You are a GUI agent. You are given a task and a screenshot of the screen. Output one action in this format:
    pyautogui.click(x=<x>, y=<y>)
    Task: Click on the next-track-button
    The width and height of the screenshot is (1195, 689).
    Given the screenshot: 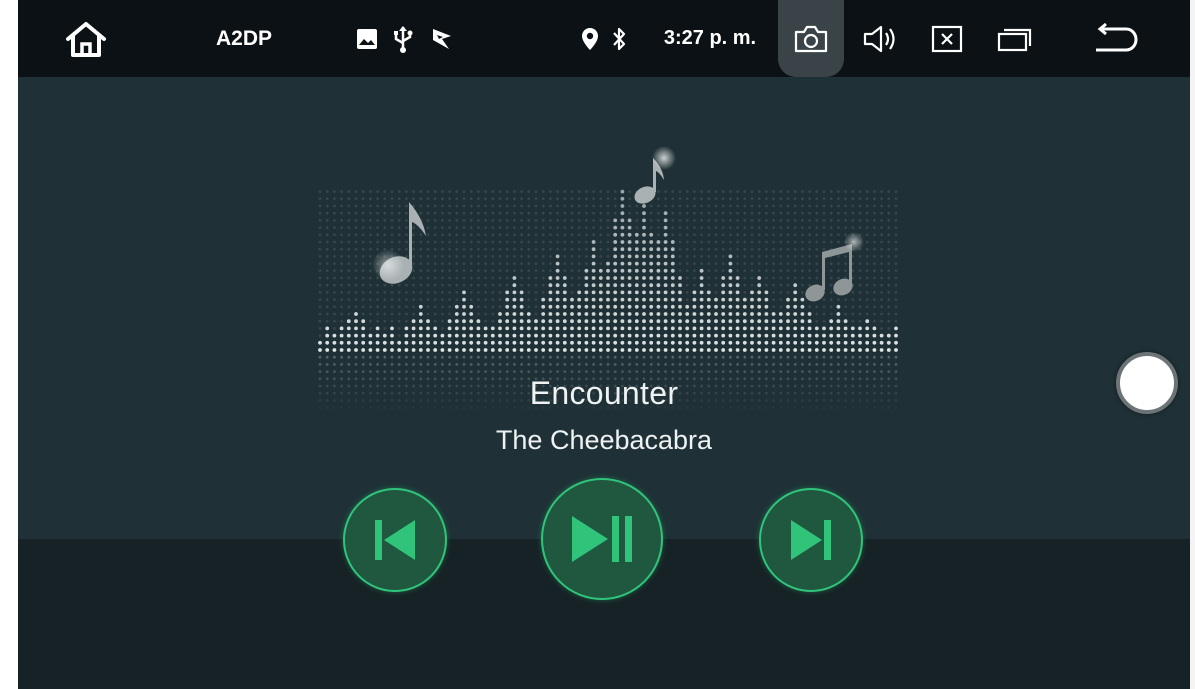 What is the action you would take?
    pyautogui.click(x=811, y=540)
    